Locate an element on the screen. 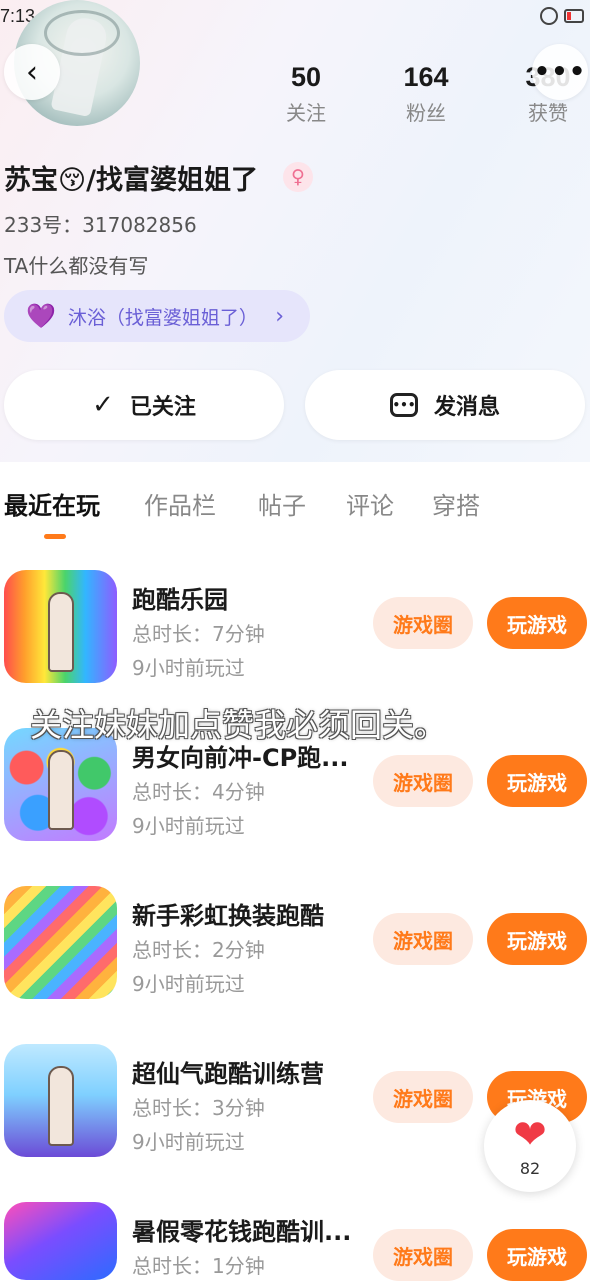  lock-rotation-icon is located at coordinates (549, 16).